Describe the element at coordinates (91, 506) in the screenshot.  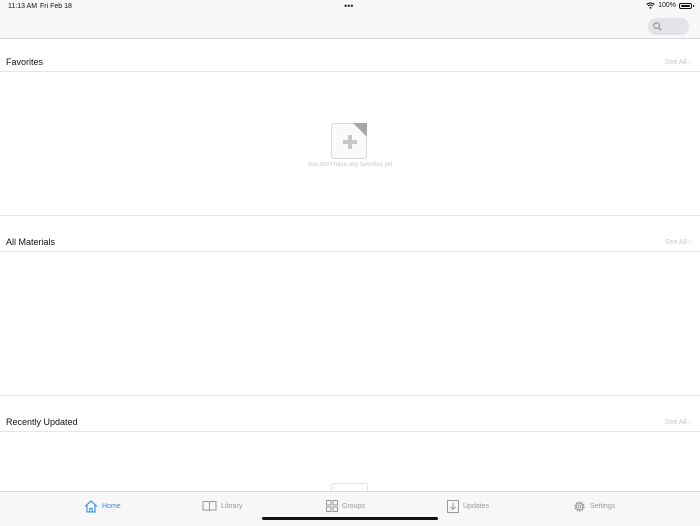
I see `home-icon` at that location.